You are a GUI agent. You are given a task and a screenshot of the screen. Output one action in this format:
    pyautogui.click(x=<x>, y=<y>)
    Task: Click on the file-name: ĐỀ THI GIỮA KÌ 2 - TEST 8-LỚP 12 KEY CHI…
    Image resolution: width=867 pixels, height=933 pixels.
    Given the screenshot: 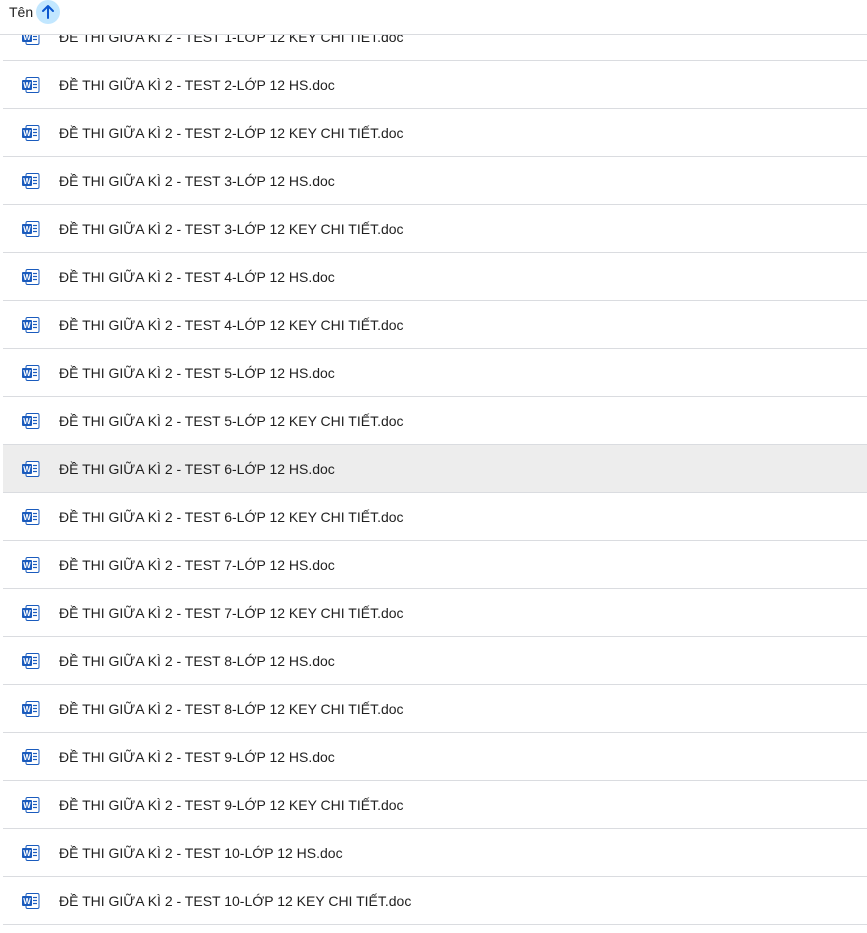 What is the action you would take?
    pyautogui.click(x=231, y=709)
    